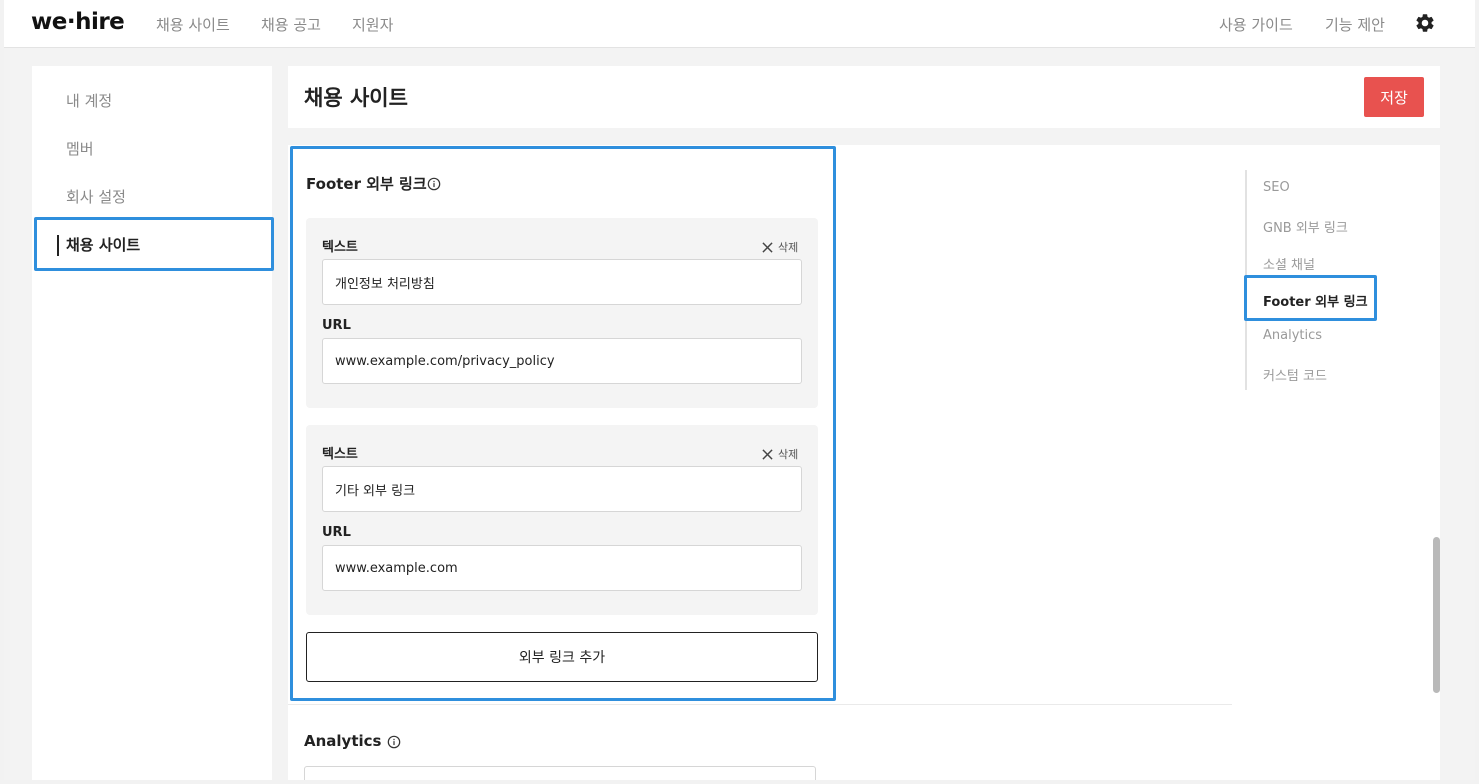 The image size is (1479, 784). What do you see at coordinates (291, 24) in the screenshot?
I see `nav-item-job-postings: 채용 공고` at bounding box center [291, 24].